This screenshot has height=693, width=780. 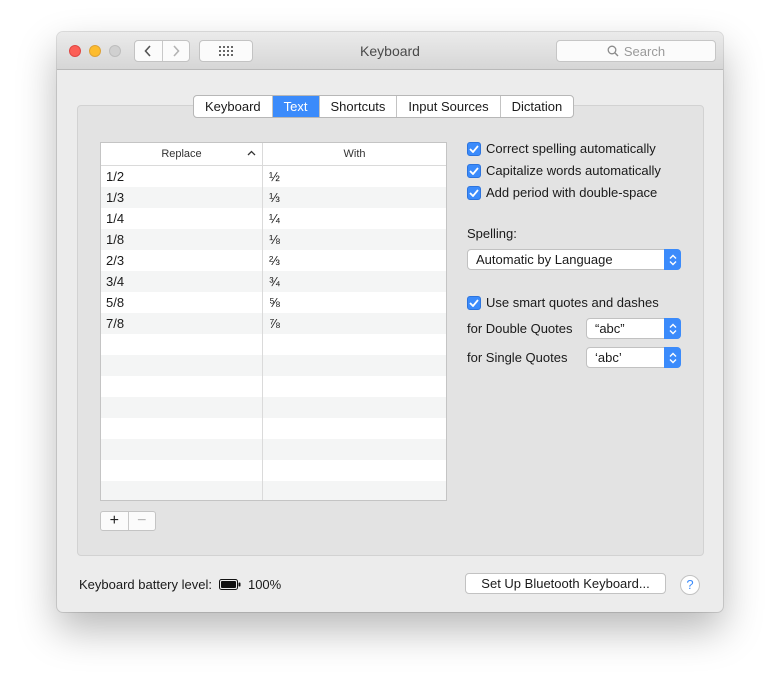 What do you see at coordinates (182, 218) in the screenshot?
I see `replace-cell: 1/4` at bounding box center [182, 218].